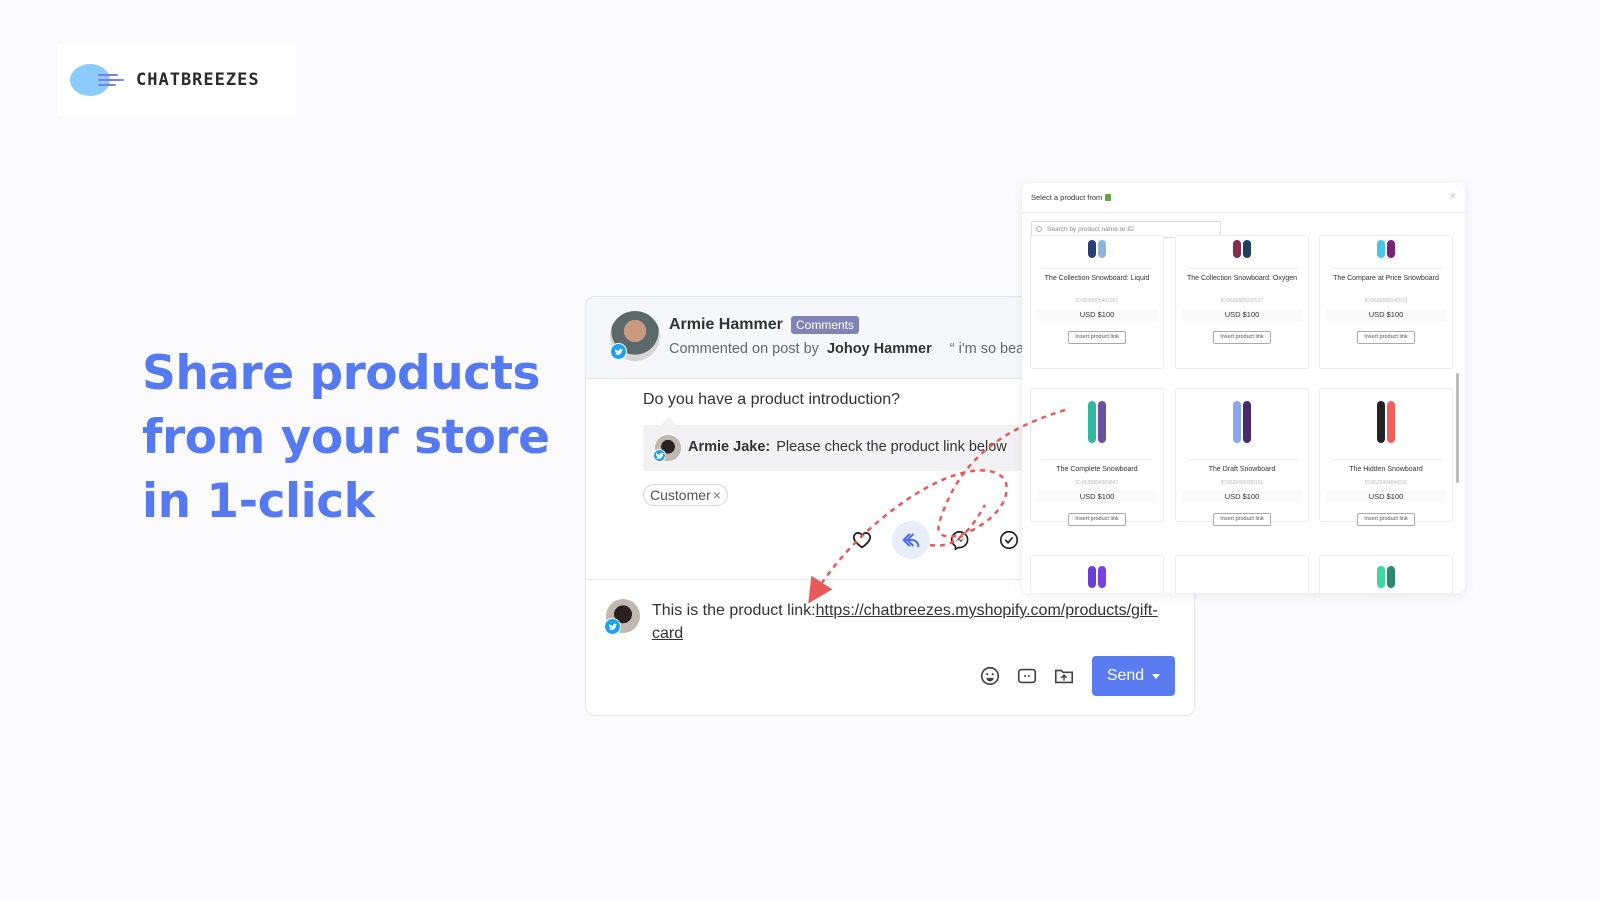 The image size is (1600, 900). I want to click on emoji-icon, so click(990, 676).